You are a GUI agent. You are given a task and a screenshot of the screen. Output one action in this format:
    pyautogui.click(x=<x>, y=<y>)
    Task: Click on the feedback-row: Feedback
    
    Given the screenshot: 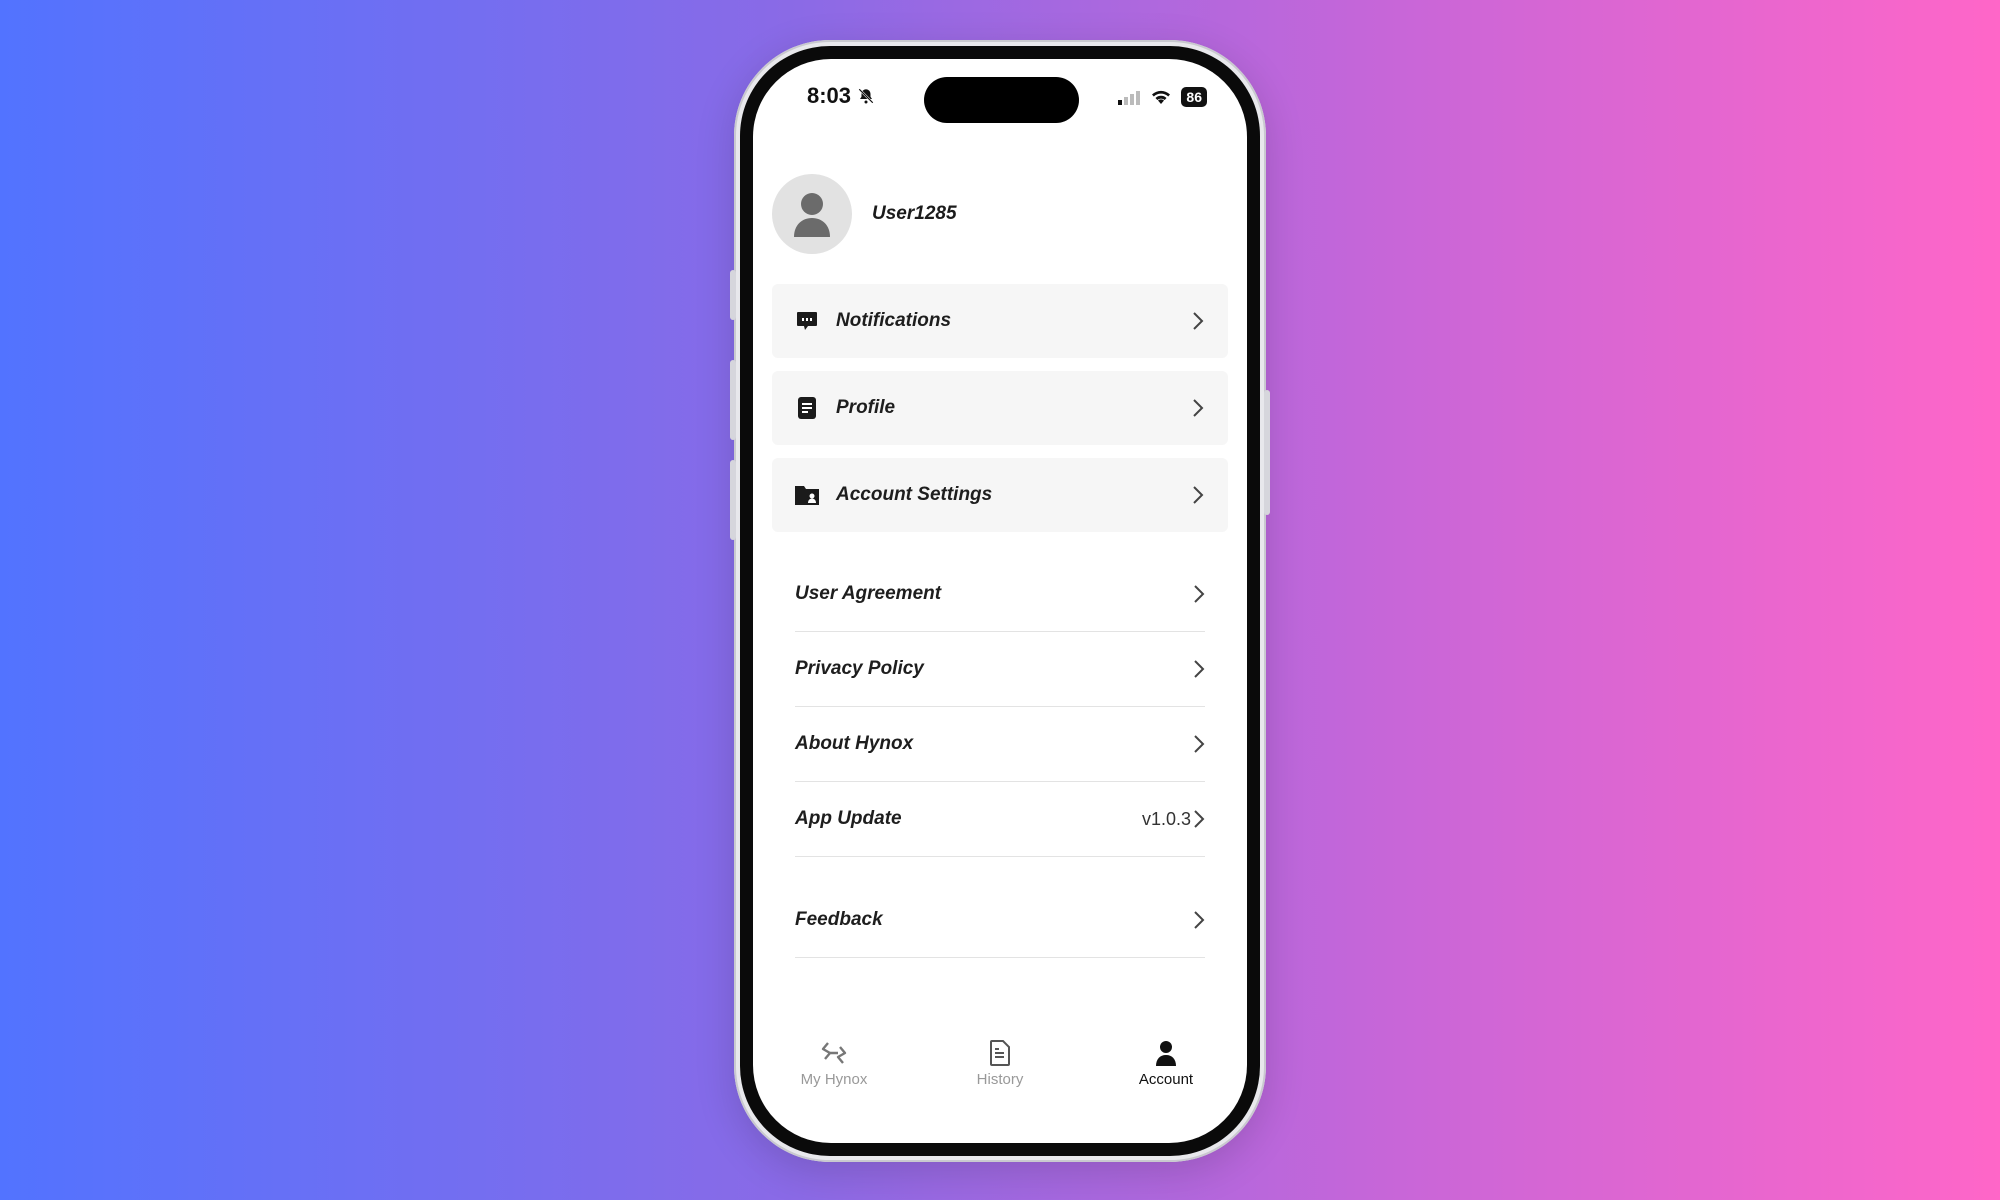 What is the action you would take?
    pyautogui.click(x=1000, y=920)
    